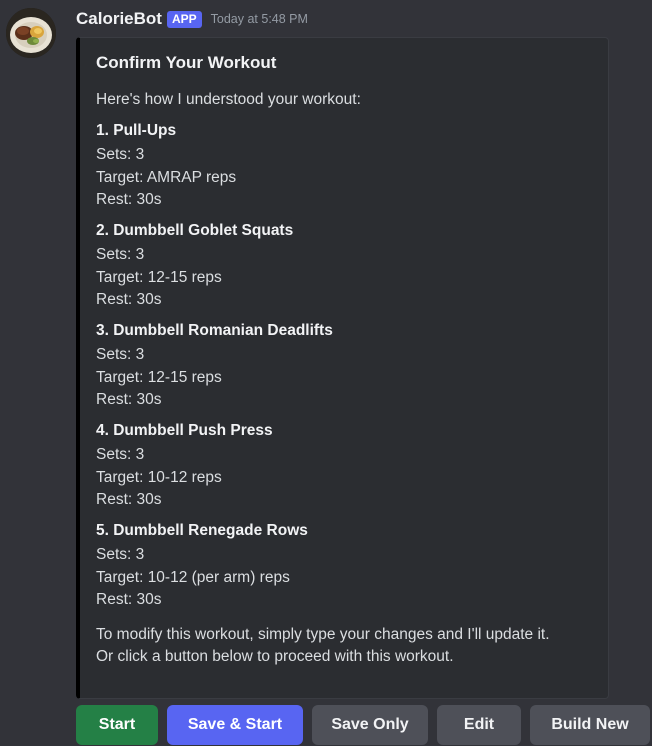 The image size is (652, 746). Describe the element at coordinates (193, 577) in the screenshot. I see `exercise-target: Target: 10-12 (per arm) reps` at that location.